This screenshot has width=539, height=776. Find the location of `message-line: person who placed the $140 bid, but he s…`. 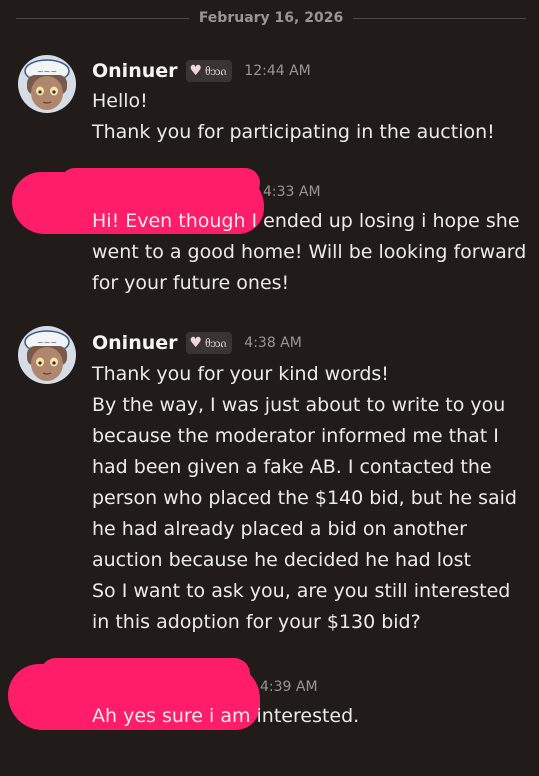

message-line: person who placed the $140 bid, but he s… is located at coordinates (304, 498).